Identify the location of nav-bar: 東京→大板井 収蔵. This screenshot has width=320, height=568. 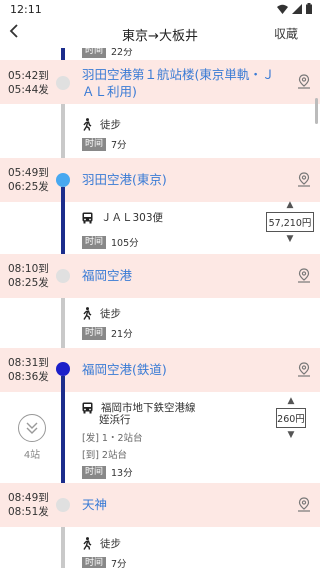
(160, 34).